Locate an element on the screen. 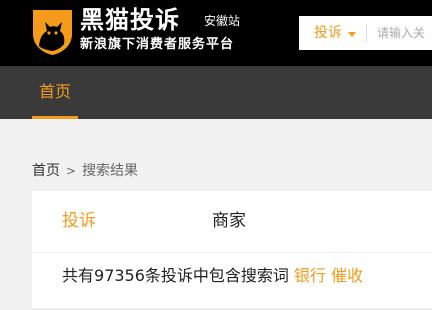  site-region-name: 安徽站 is located at coordinates (222, 21).